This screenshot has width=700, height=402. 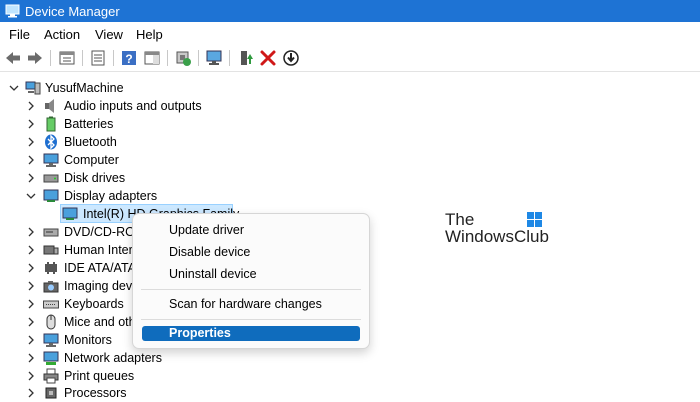 What do you see at coordinates (51, 376) in the screenshot?
I see `printer-icon` at bounding box center [51, 376].